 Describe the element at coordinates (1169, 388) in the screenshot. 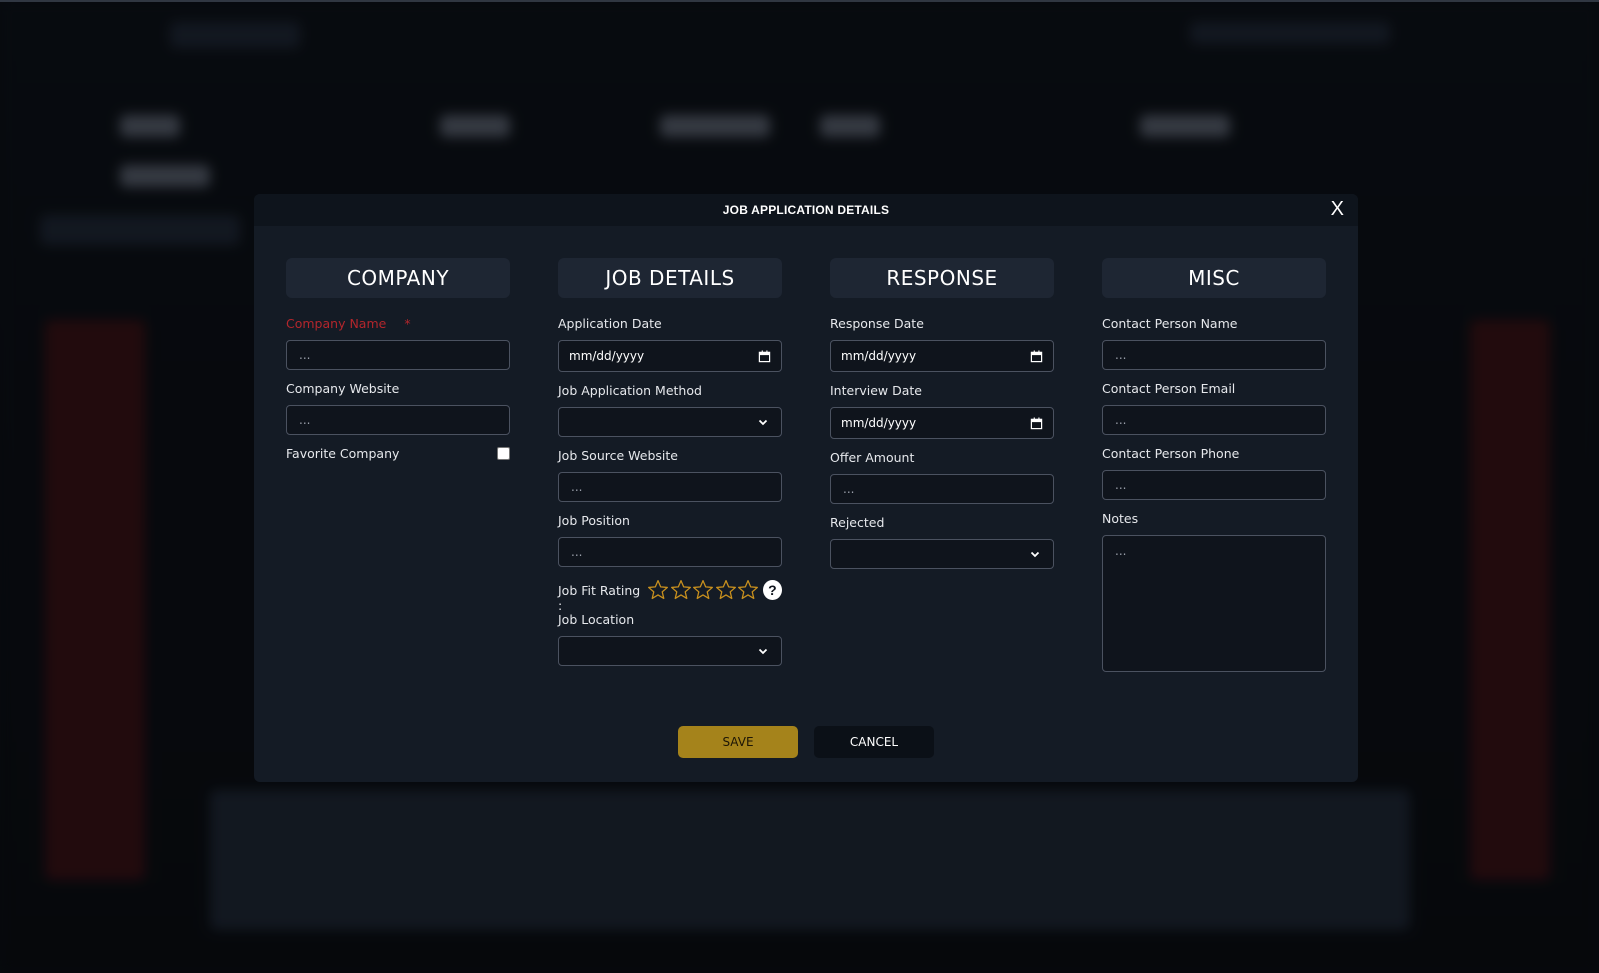

I see `contact-email-label: Contact Person Email` at that location.